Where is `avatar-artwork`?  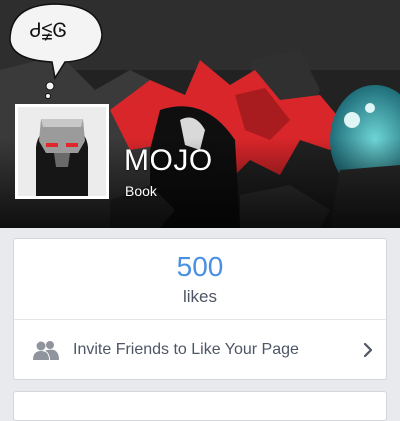
avatar-artwork is located at coordinates (62, 151).